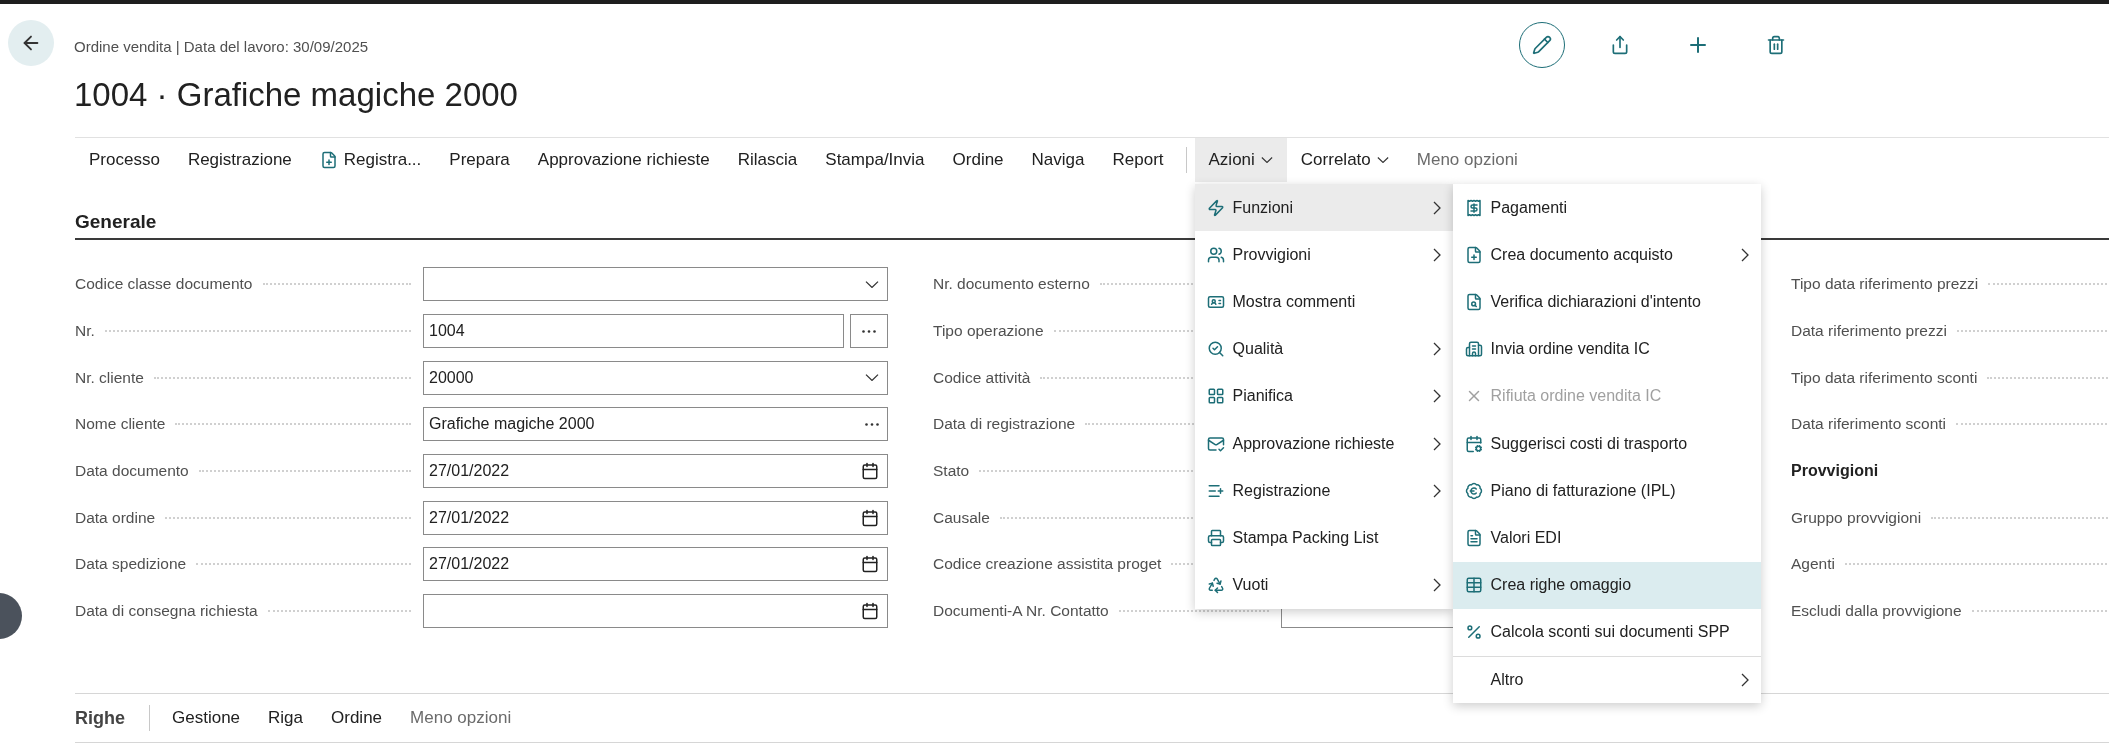 Image resolution: width=2109 pixels, height=747 pixels. Describe the element at coordinates (988, 331) in the screenshot. I see `field-label: Tipo operazione` at that location.